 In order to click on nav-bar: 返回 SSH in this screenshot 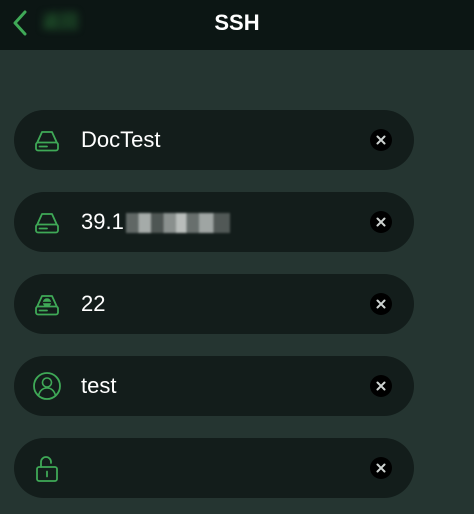, I will do `click(237, 25)`.